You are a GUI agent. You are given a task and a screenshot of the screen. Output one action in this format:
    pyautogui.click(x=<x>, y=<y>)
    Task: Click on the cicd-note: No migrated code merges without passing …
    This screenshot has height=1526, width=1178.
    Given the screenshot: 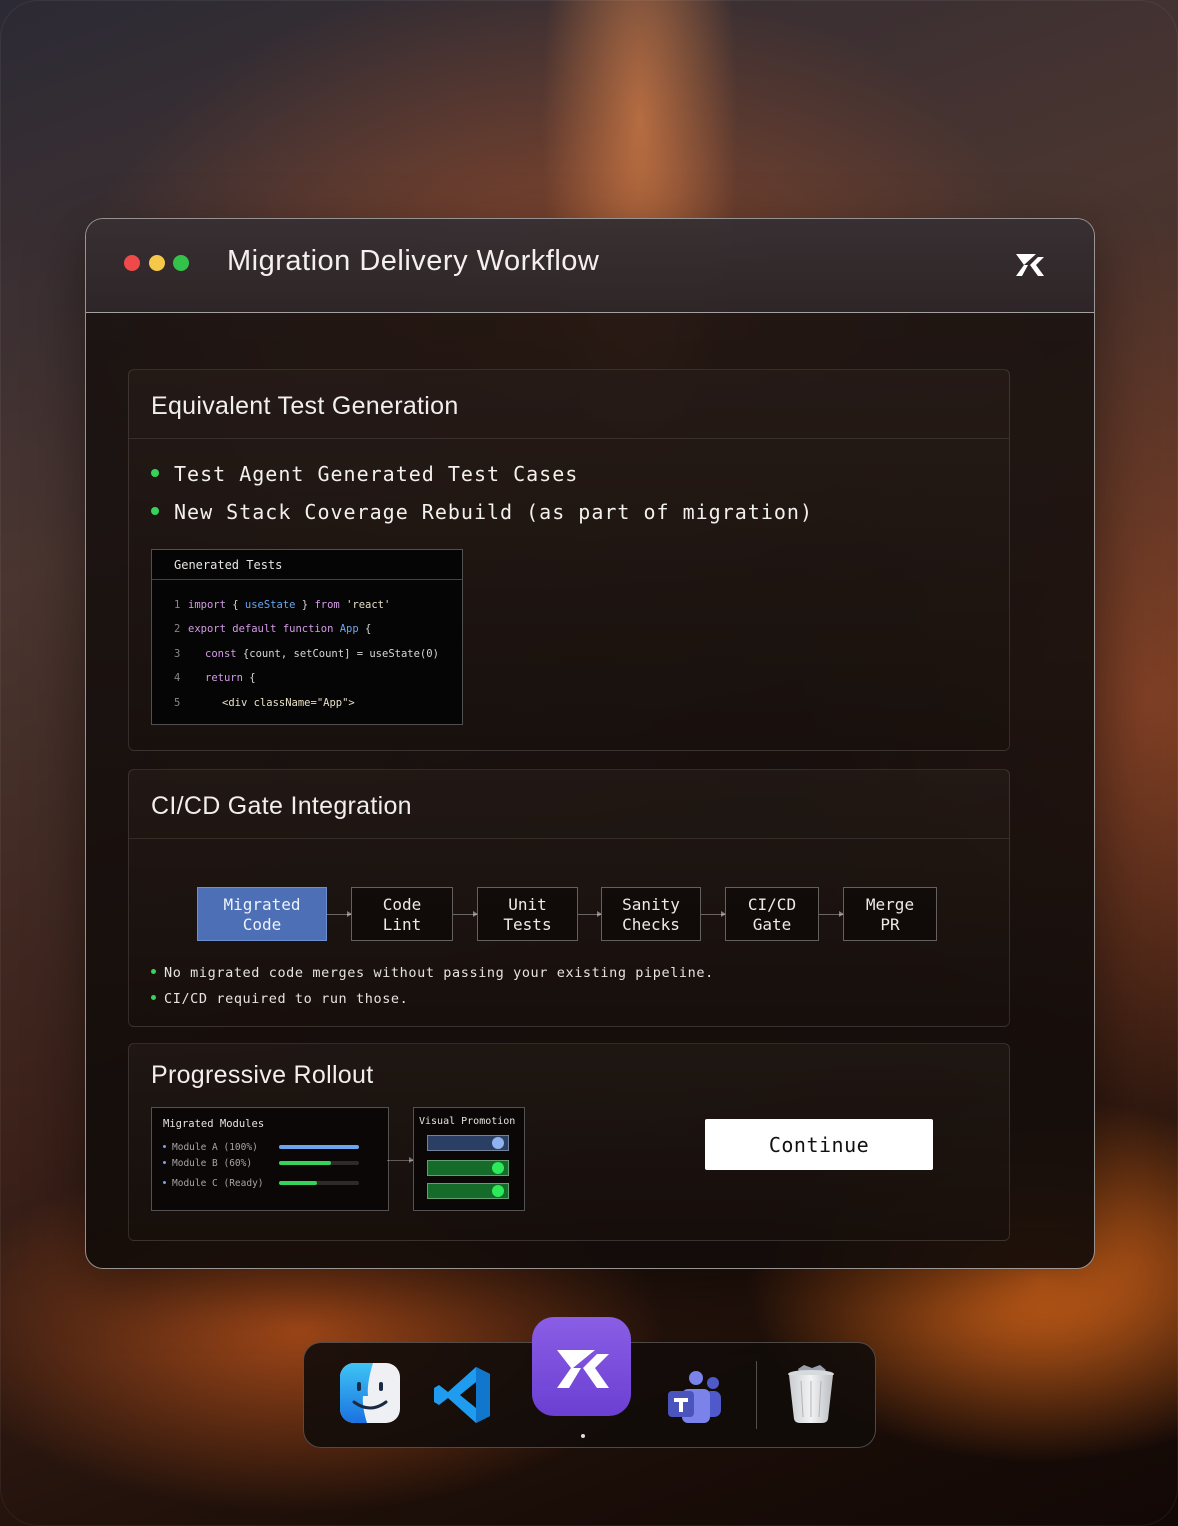 What is the action you would take?
    pyautogui.click(x=432, y=973)
    